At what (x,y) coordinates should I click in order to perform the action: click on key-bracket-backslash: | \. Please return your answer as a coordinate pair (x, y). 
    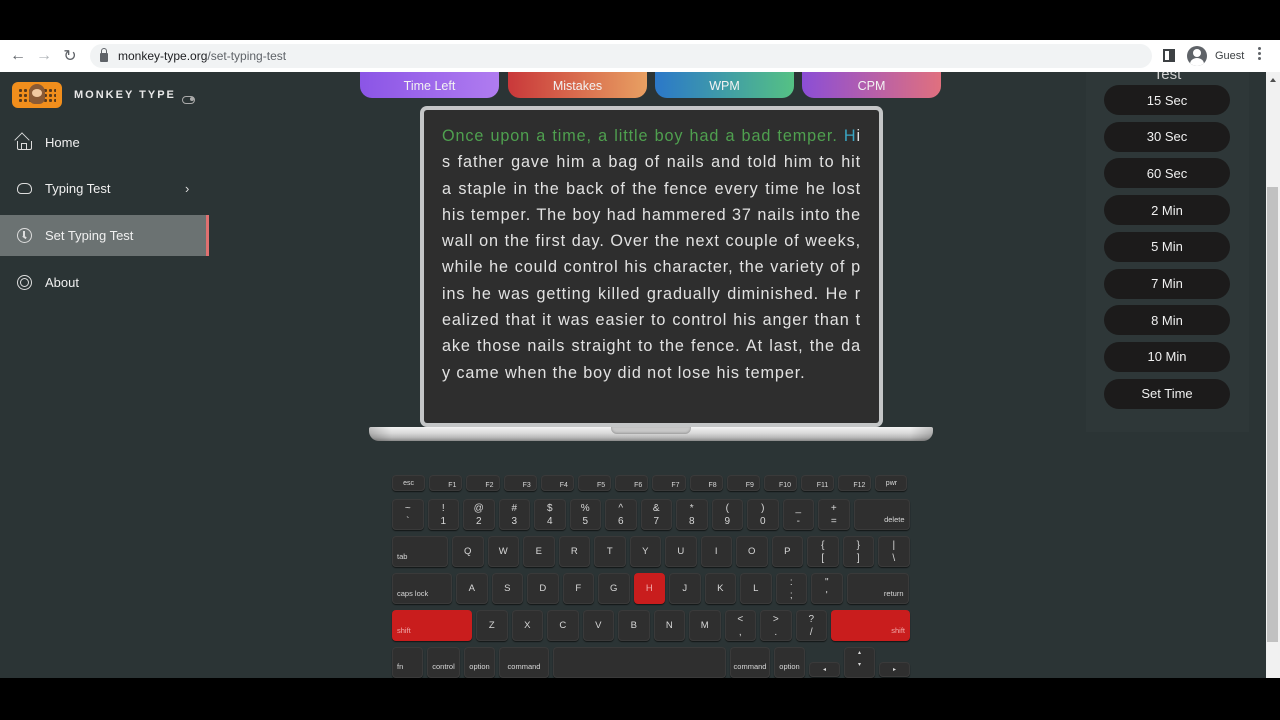
    Looking at the image, I should click on (894, 551).